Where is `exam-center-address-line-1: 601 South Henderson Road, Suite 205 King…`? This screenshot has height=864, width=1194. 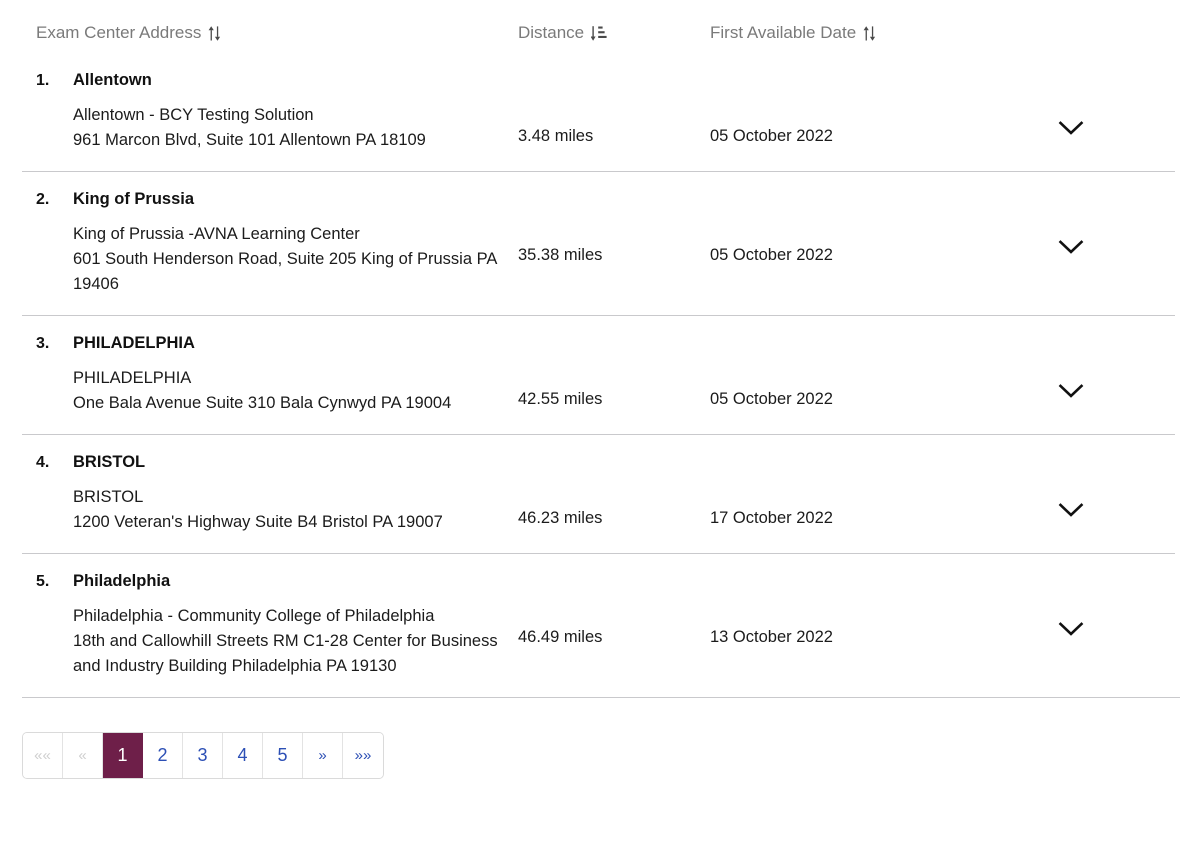 exam-center-address-line-1: 601 South Henderson Road, Suite 205 King… is located at coordinates (285, 259).